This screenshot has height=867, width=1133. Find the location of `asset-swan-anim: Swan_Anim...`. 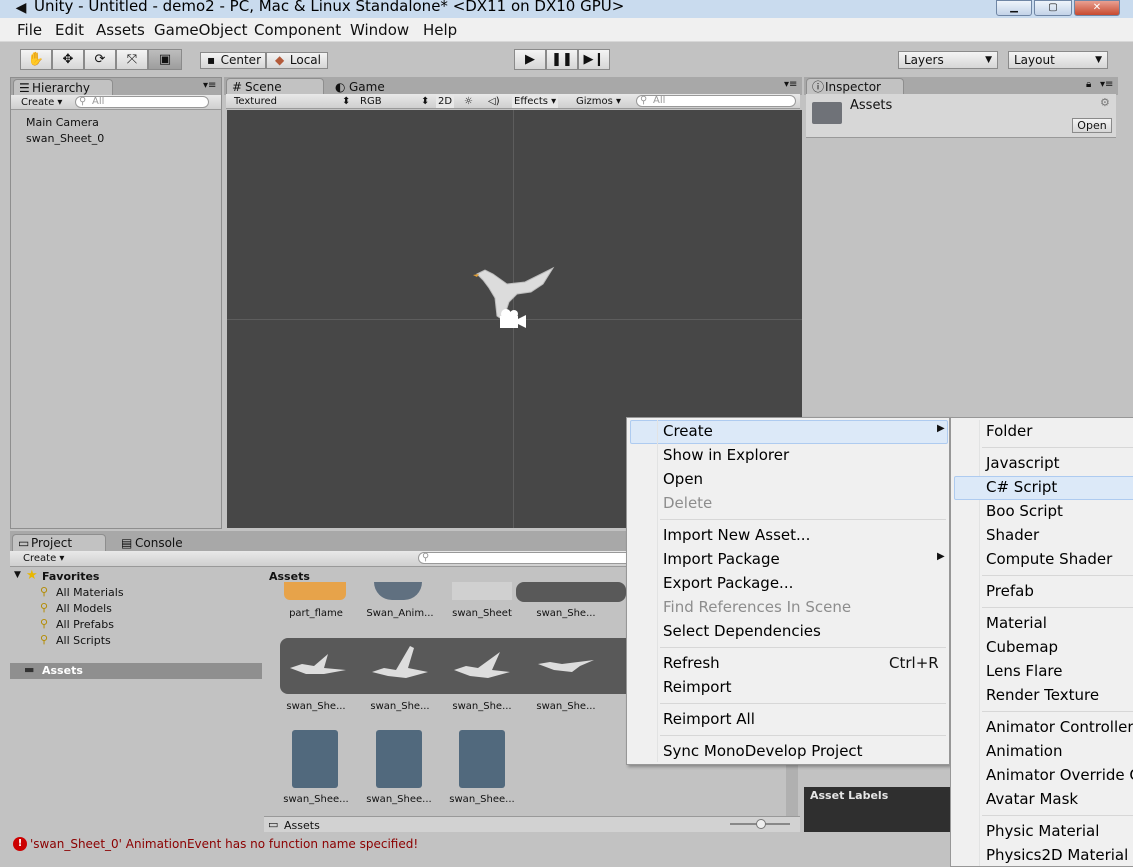

asset-swan-anim: Swan_Anim... is located at coordinates (400, 613).